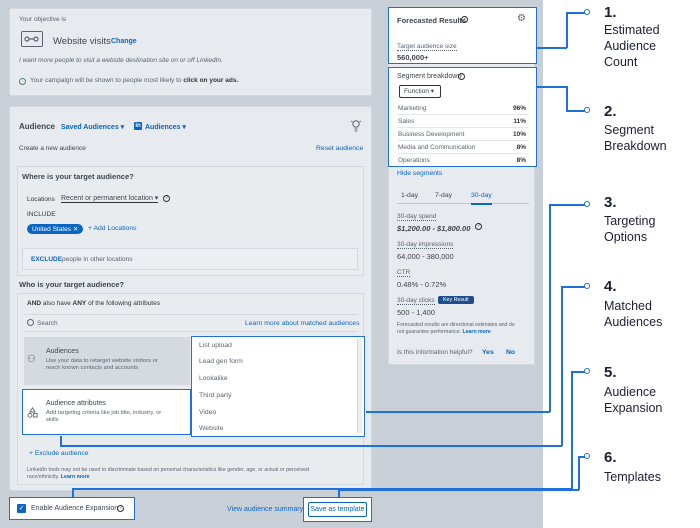 The width and height of the screenshot is (700, 528). I want to click on dropdown-item-third-party: Third party, so click(215, 395).